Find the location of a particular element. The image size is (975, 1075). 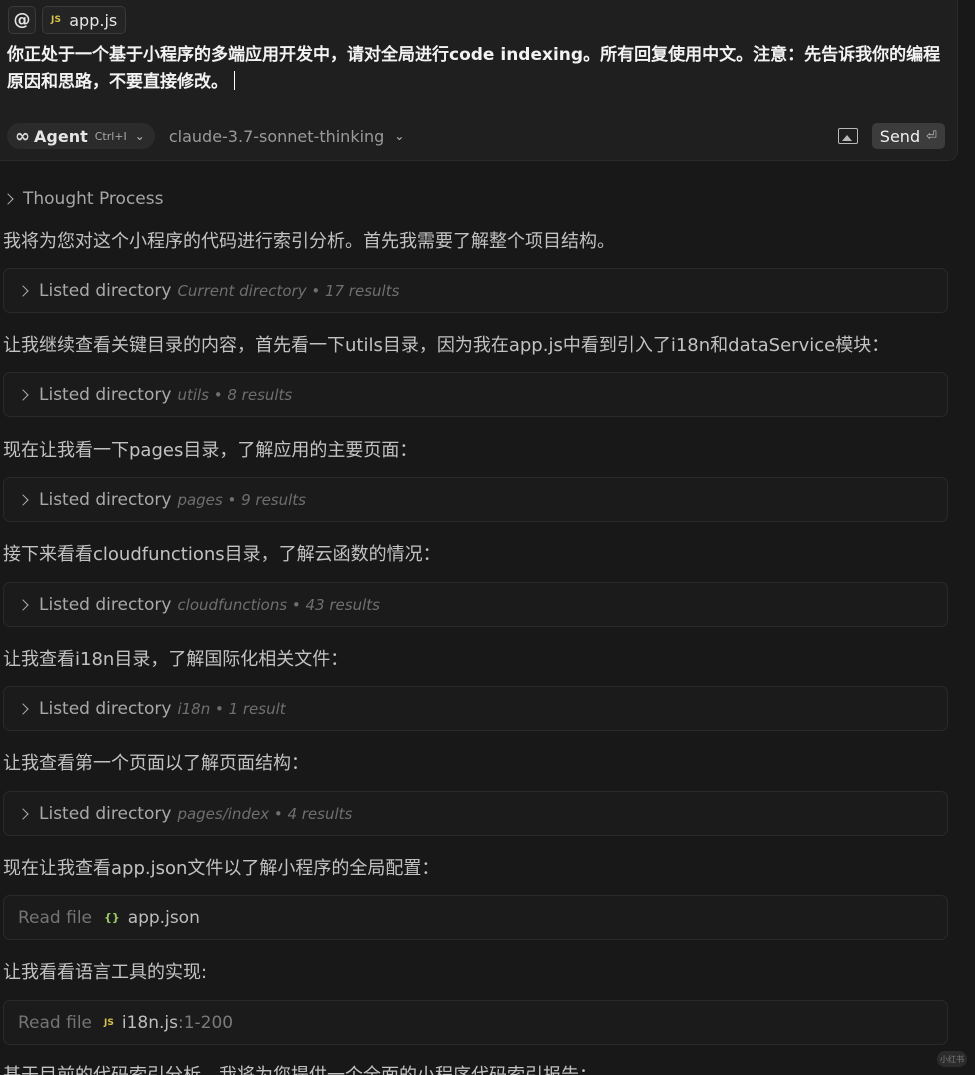

tool-call-list-directory: Listed directory pages • 9 results is located at coordinates (475, 499).